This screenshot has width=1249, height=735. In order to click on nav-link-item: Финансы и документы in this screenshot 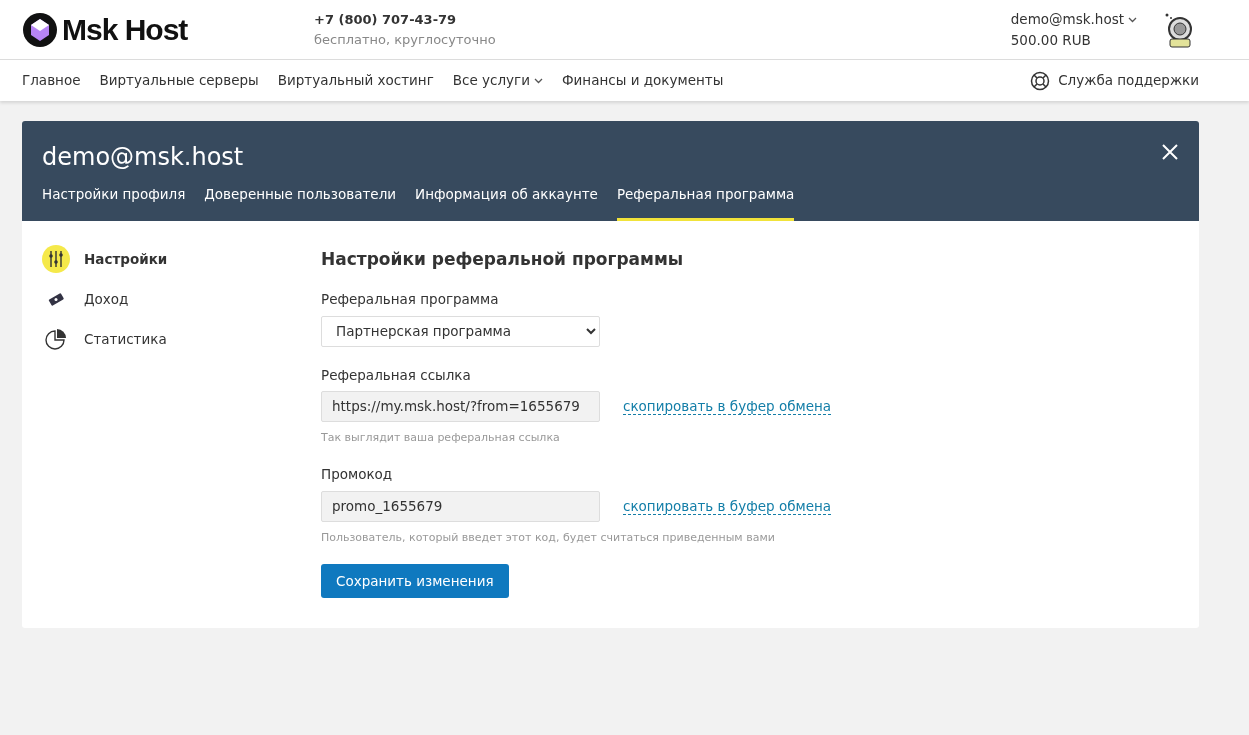, I will do `click(642, 80)`.